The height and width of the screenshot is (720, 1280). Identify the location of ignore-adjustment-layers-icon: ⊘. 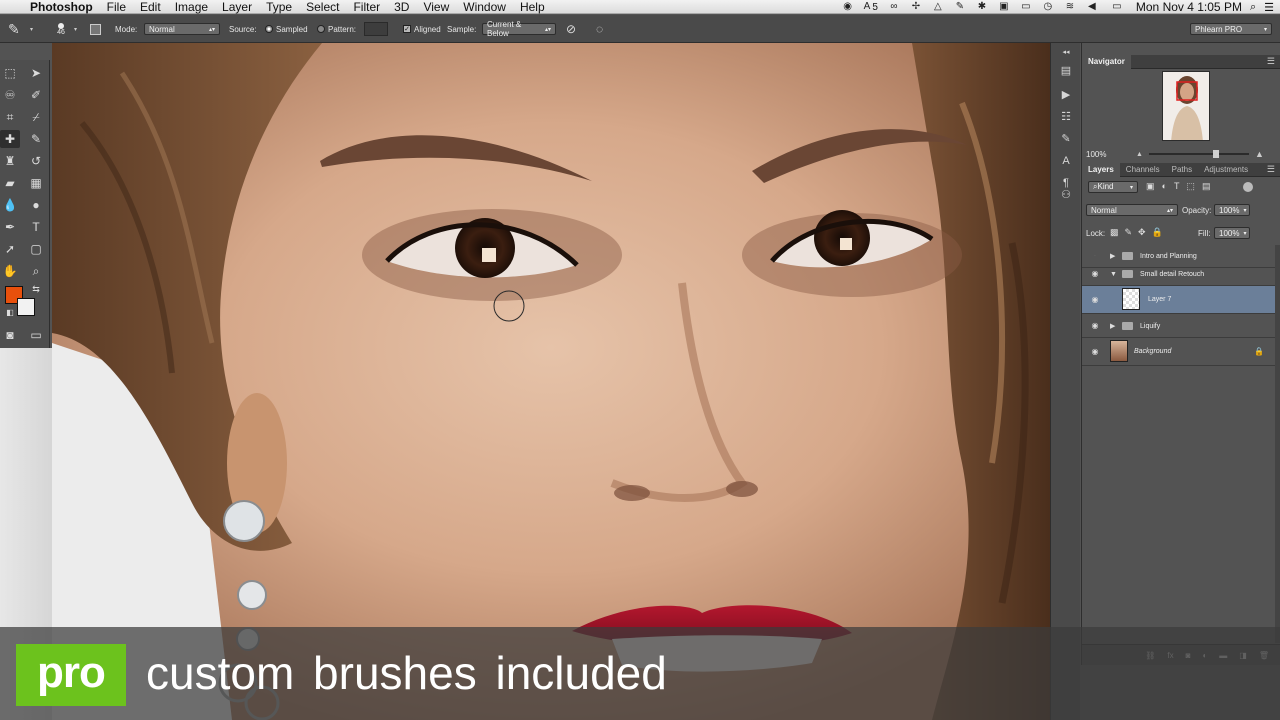
(571, 29).